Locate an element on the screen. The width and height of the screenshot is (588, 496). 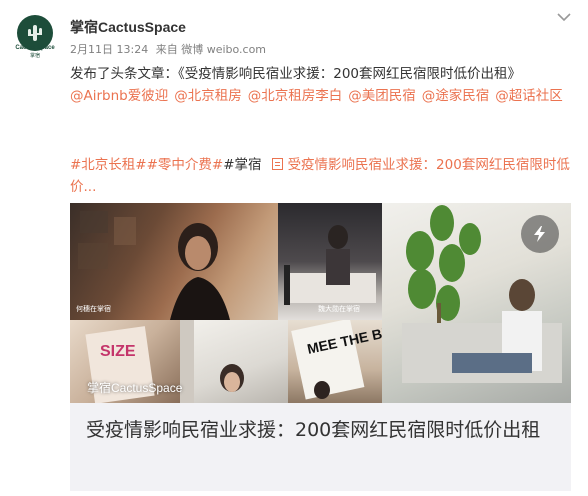
post-intro: 发布了头条文章：《受疫情影响民宿业求援：200套网红民宿限时低价出租》 is located at coordinates (296, 74).